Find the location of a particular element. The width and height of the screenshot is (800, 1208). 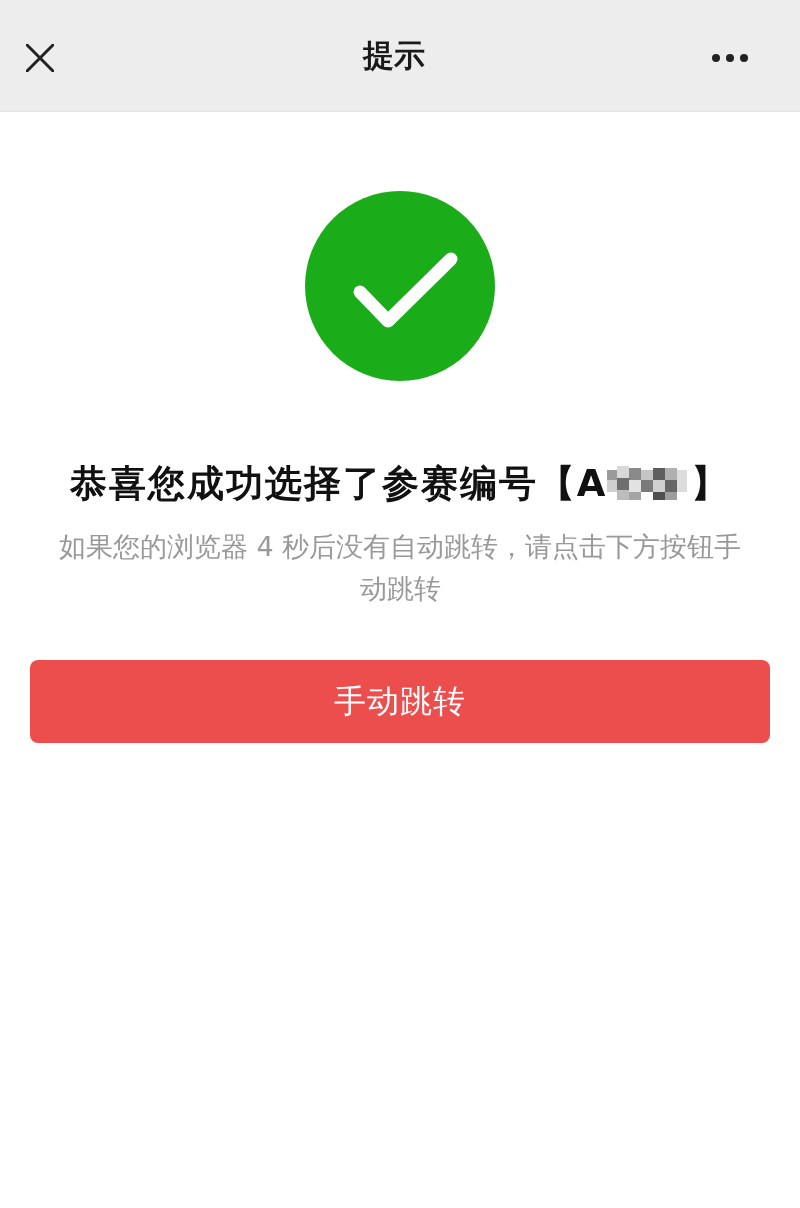

redirect-message: 如果您的浏览器 4 秒后没有自动跳转，请点击下方按钮手动跳转 is located at coordinates (400, 568).